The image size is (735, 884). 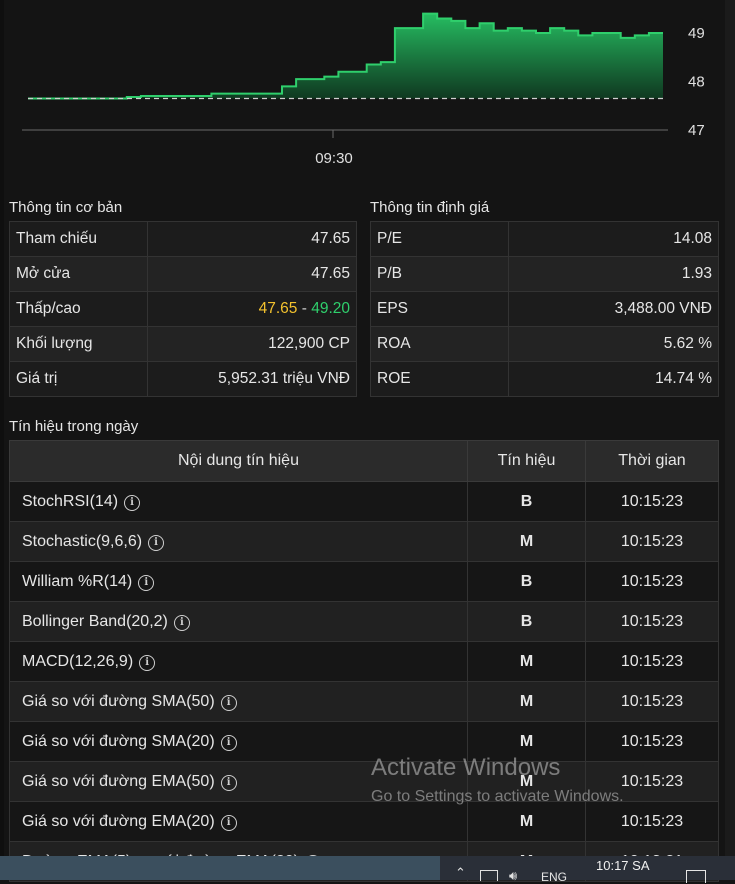 I want to click on y-tick-label: 48, so click(x=696, y=82).